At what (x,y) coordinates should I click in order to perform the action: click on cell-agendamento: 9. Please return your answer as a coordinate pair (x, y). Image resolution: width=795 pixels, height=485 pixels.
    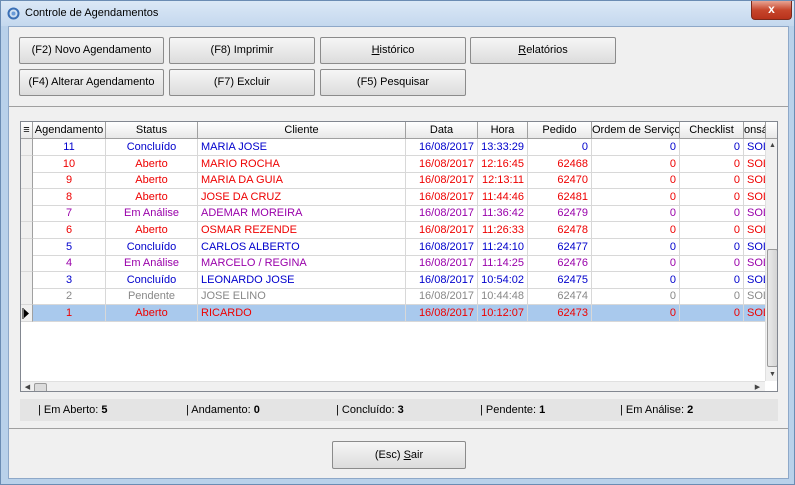
    Looking at the image, I should click on (69, 181).